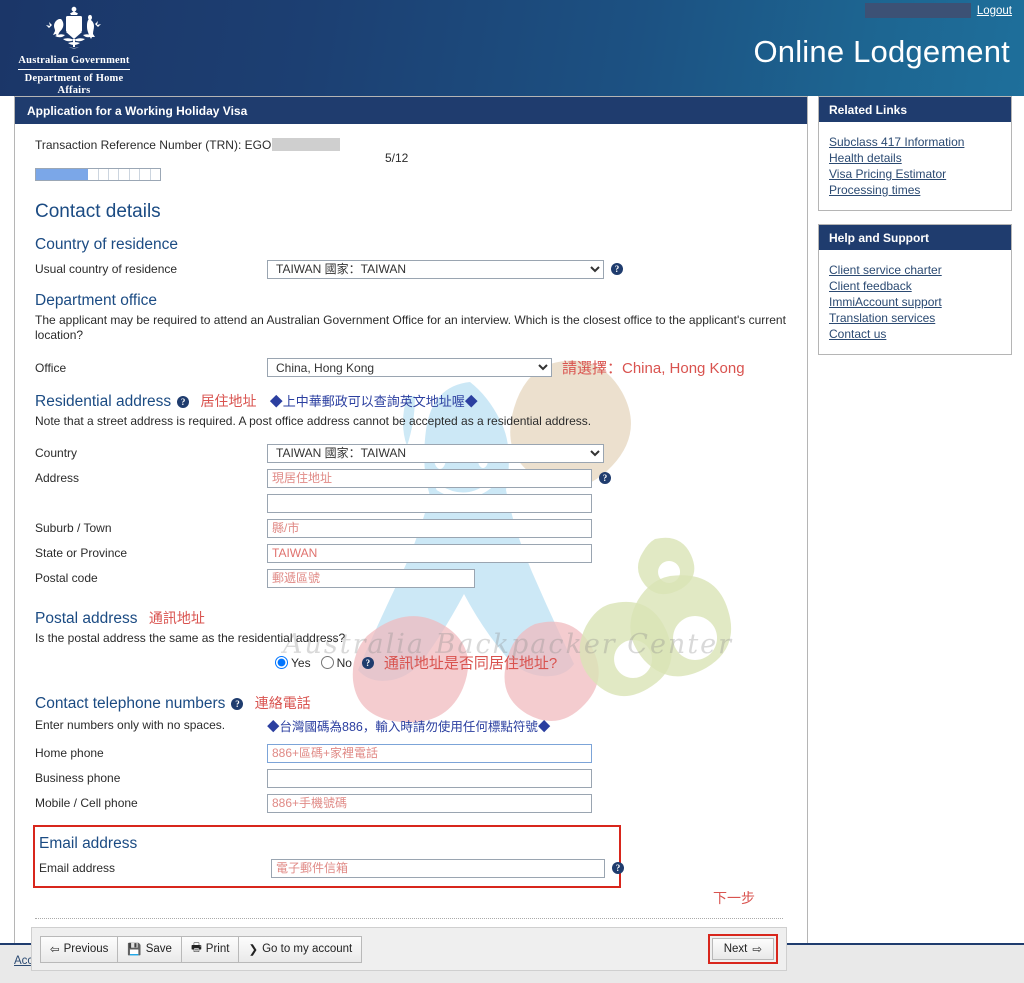 This screenshot has width=1024, height=983. I want to click on help-icon-country: ?, so click(617, 269).